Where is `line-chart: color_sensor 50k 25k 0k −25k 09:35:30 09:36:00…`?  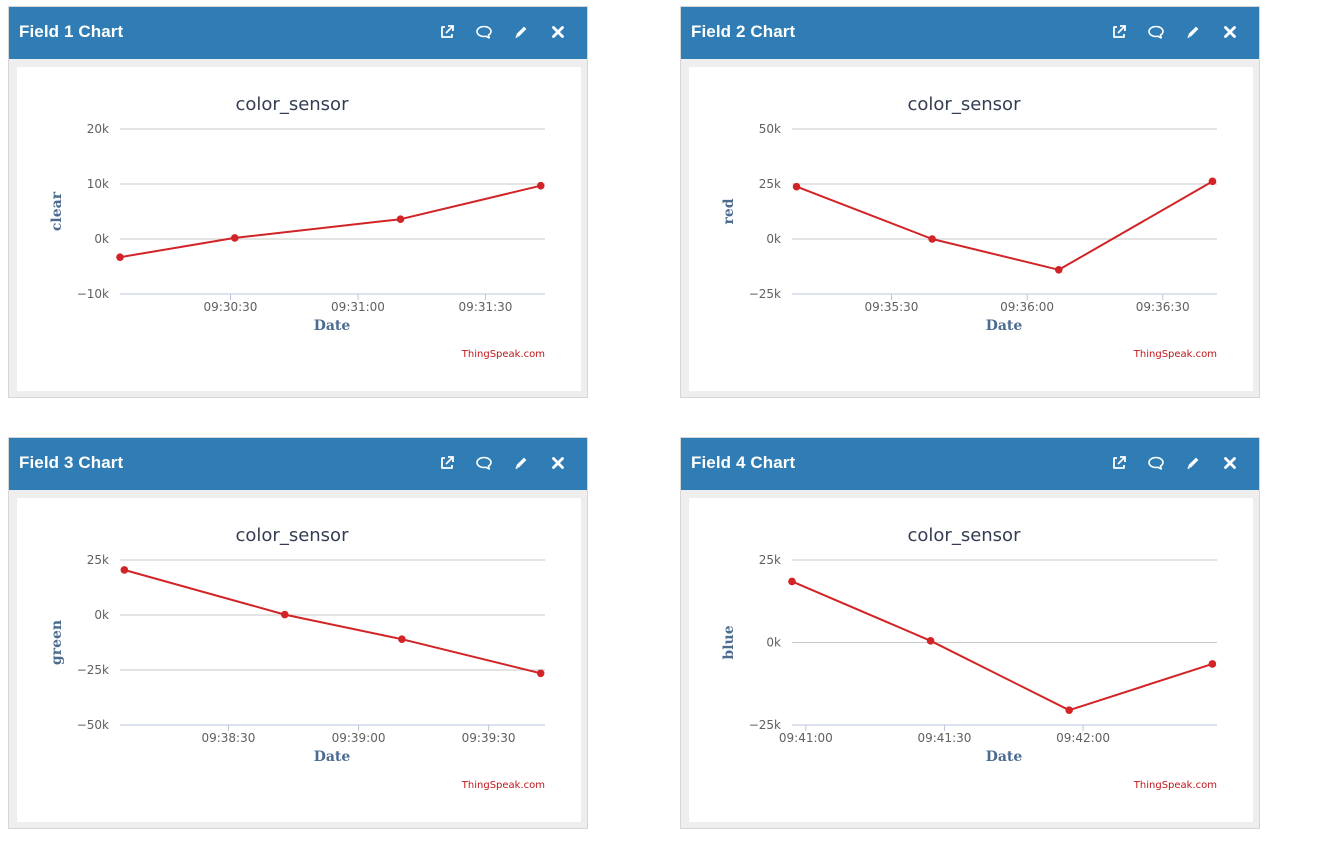 line-chart: color_sensor 50k 25k 0k −25k 09:35:30 09:36:00… is located at coordinates (969, 227).